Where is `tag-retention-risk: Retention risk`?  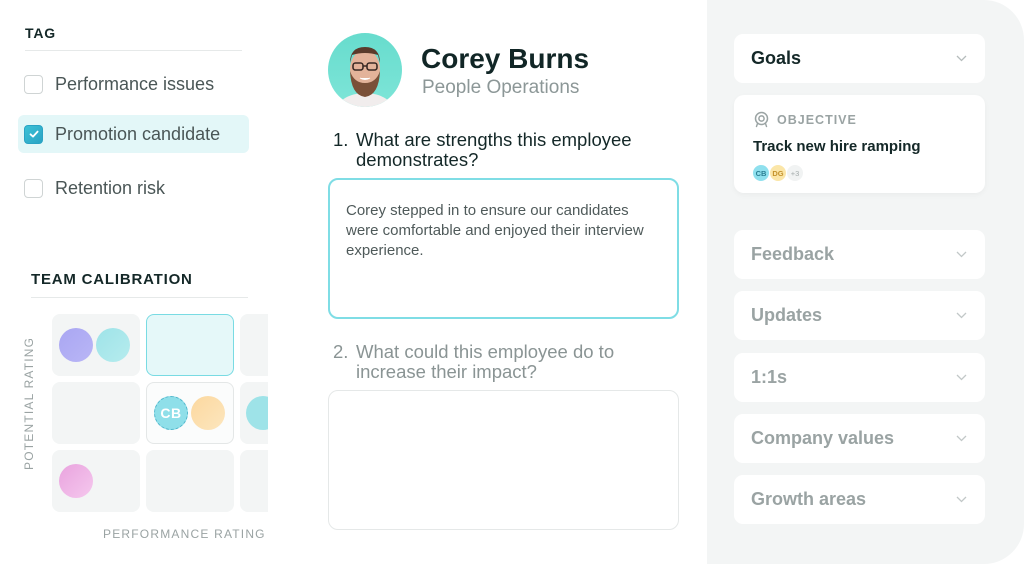
tag-retention-risk: Retention risk is located at coordinates (133, 188).